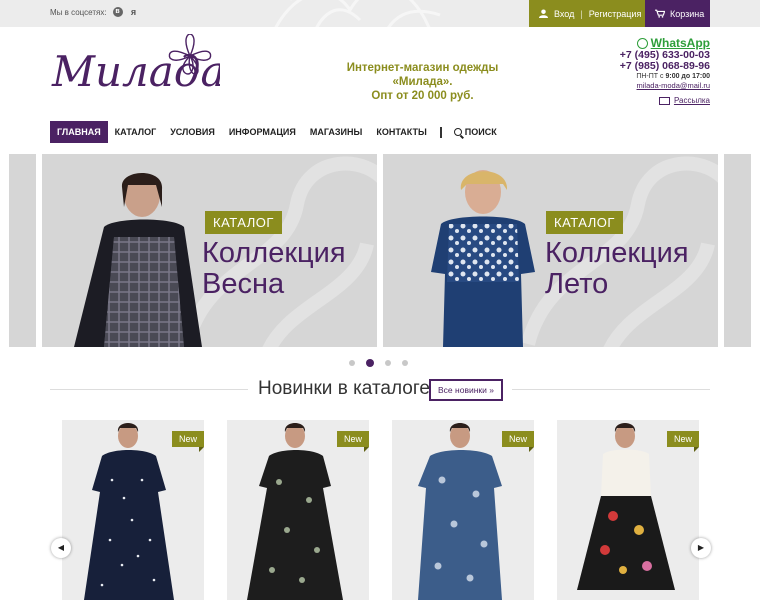 The image size is (760, 600). What do you see at coordinates (665, 85) in the screenshot?
I see `email-link: milada-moda@mail.ru` at bounding box center [665, 85].